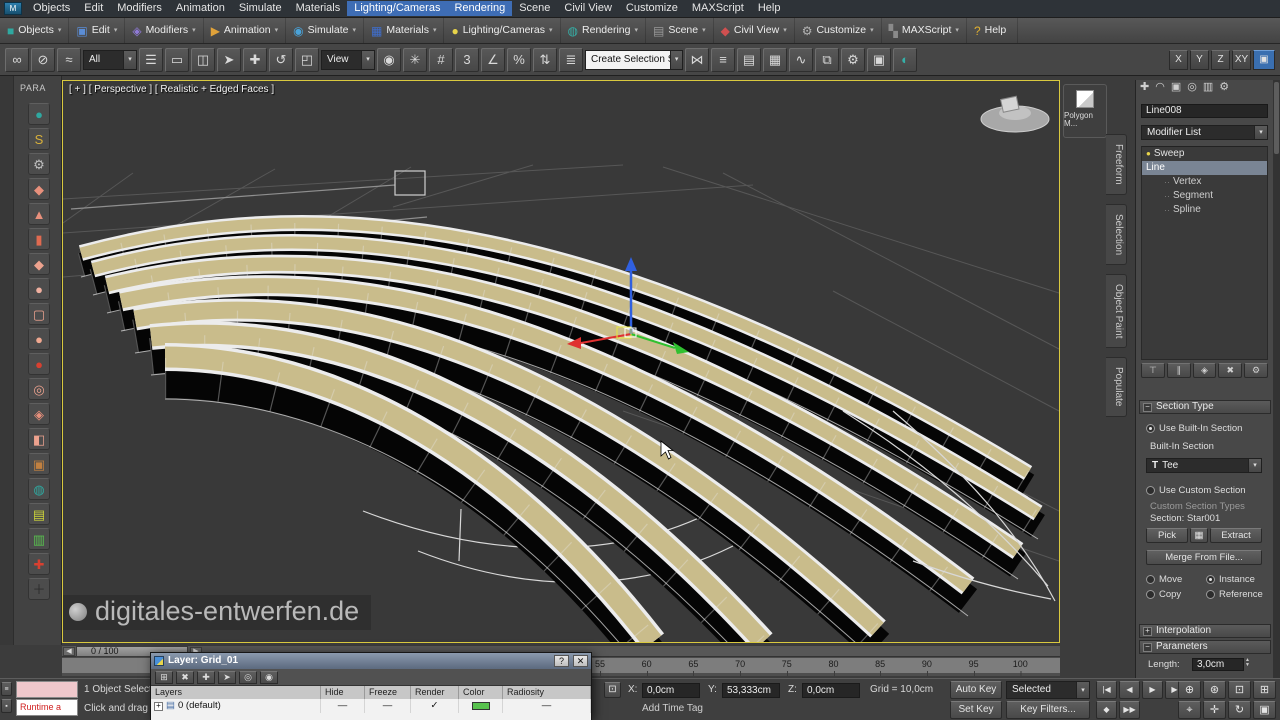  I want to click on motion-tab-icon: ◎, so click(1192, 87).